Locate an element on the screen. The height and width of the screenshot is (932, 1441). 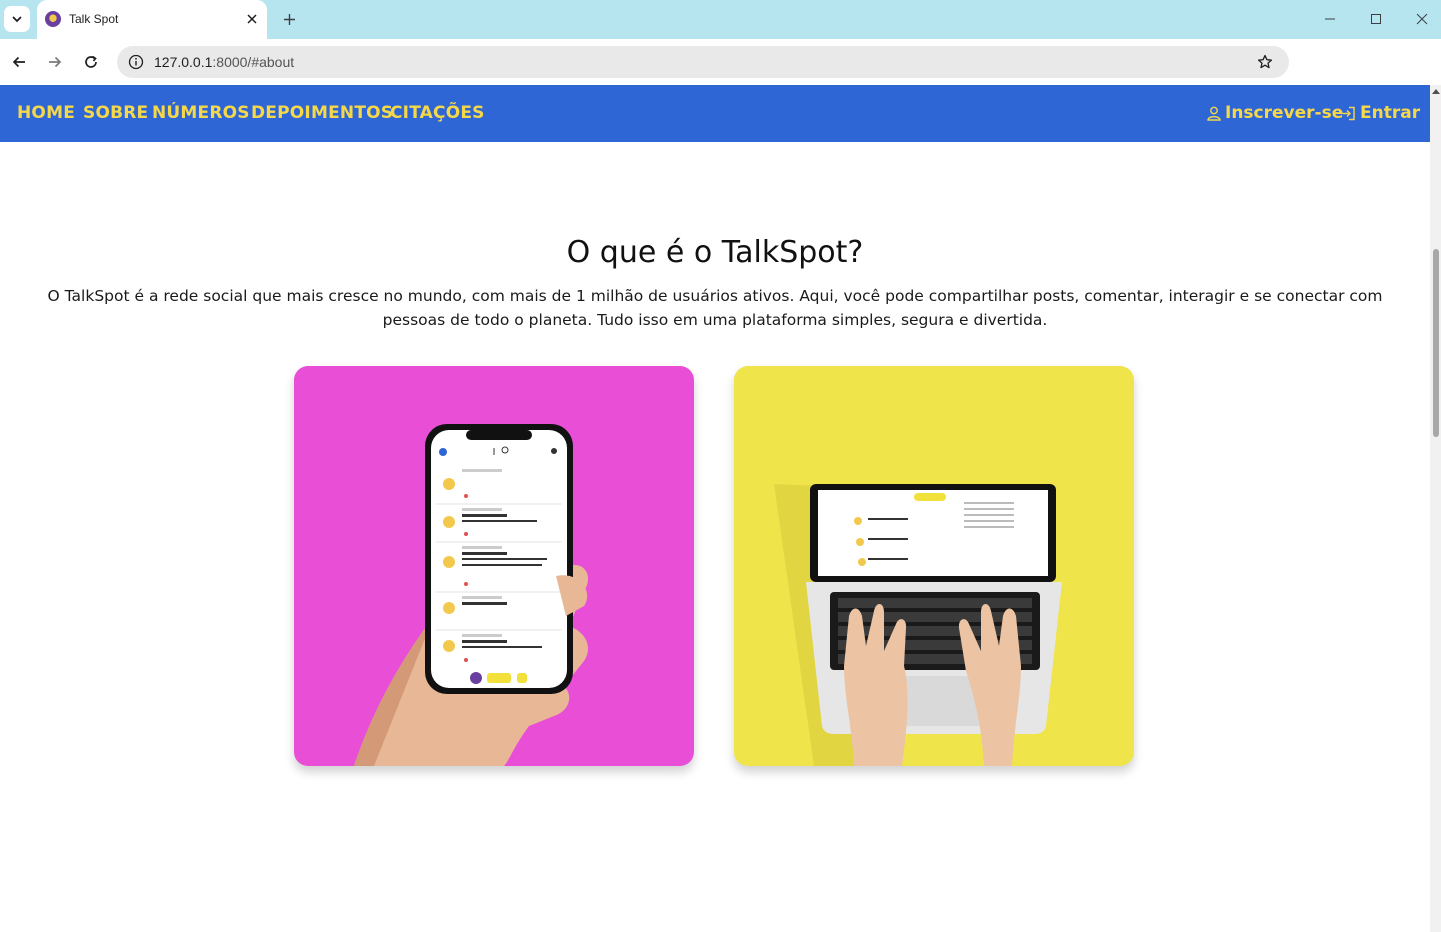
minimize-icon is located at coordinates (1330, 19).